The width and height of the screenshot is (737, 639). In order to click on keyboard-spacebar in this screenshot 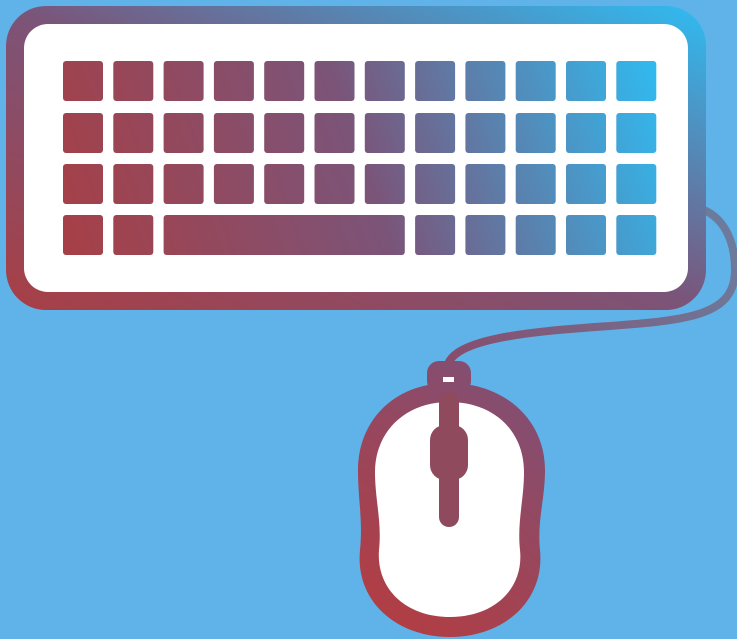, I will do `click(284, 235)`.